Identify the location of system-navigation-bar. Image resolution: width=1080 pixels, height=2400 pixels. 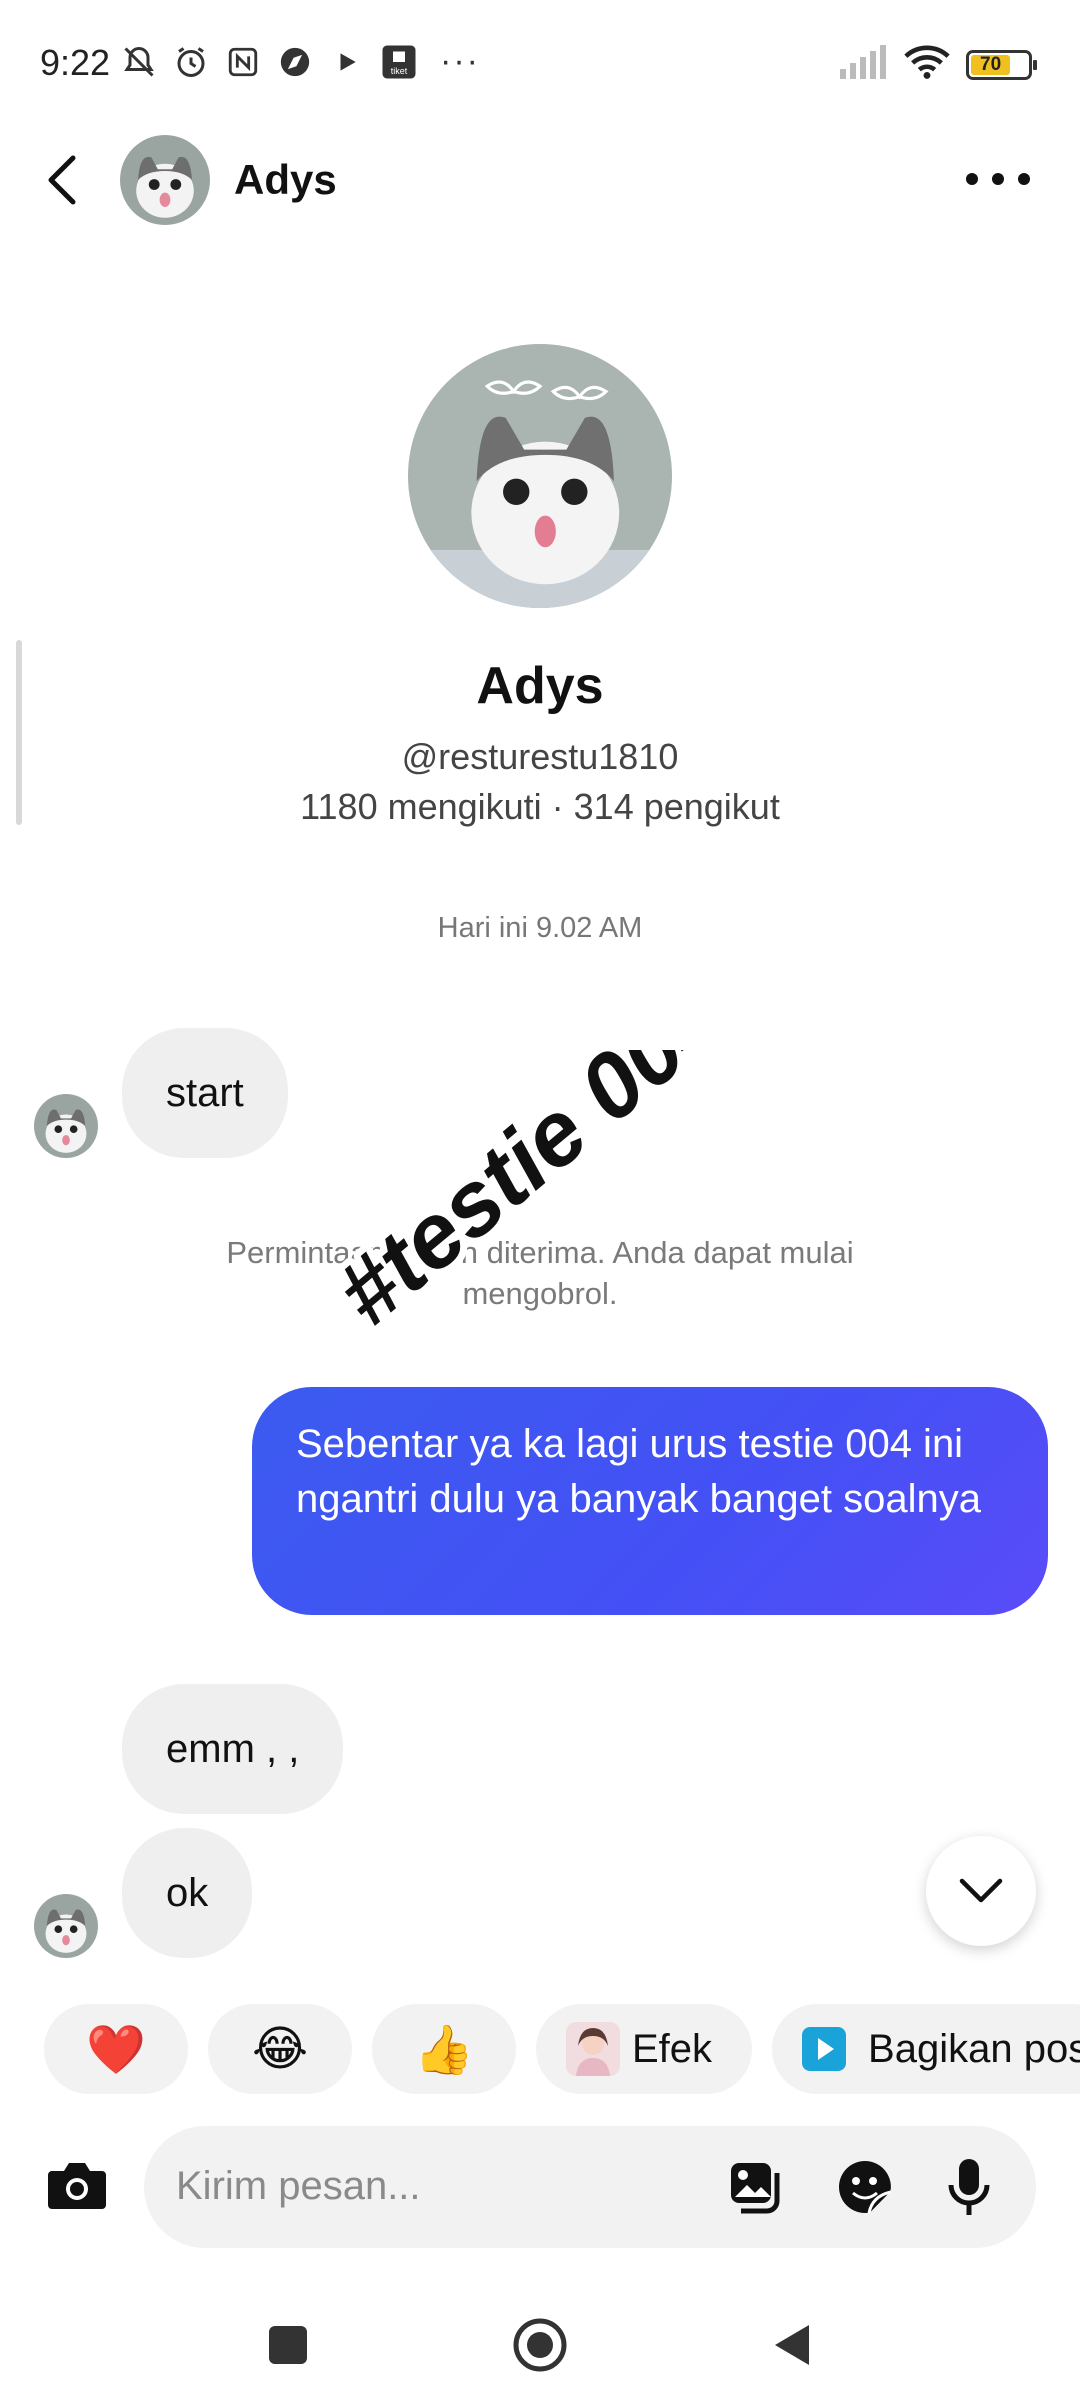
(540, 2345).